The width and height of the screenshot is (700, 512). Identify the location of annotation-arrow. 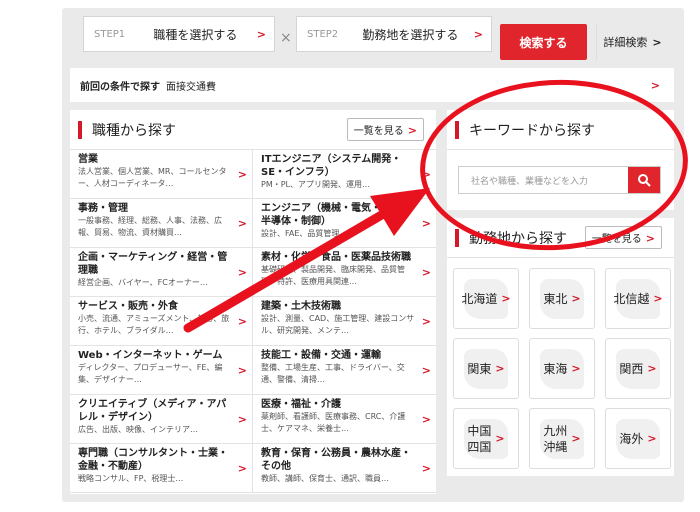
(306, 260).